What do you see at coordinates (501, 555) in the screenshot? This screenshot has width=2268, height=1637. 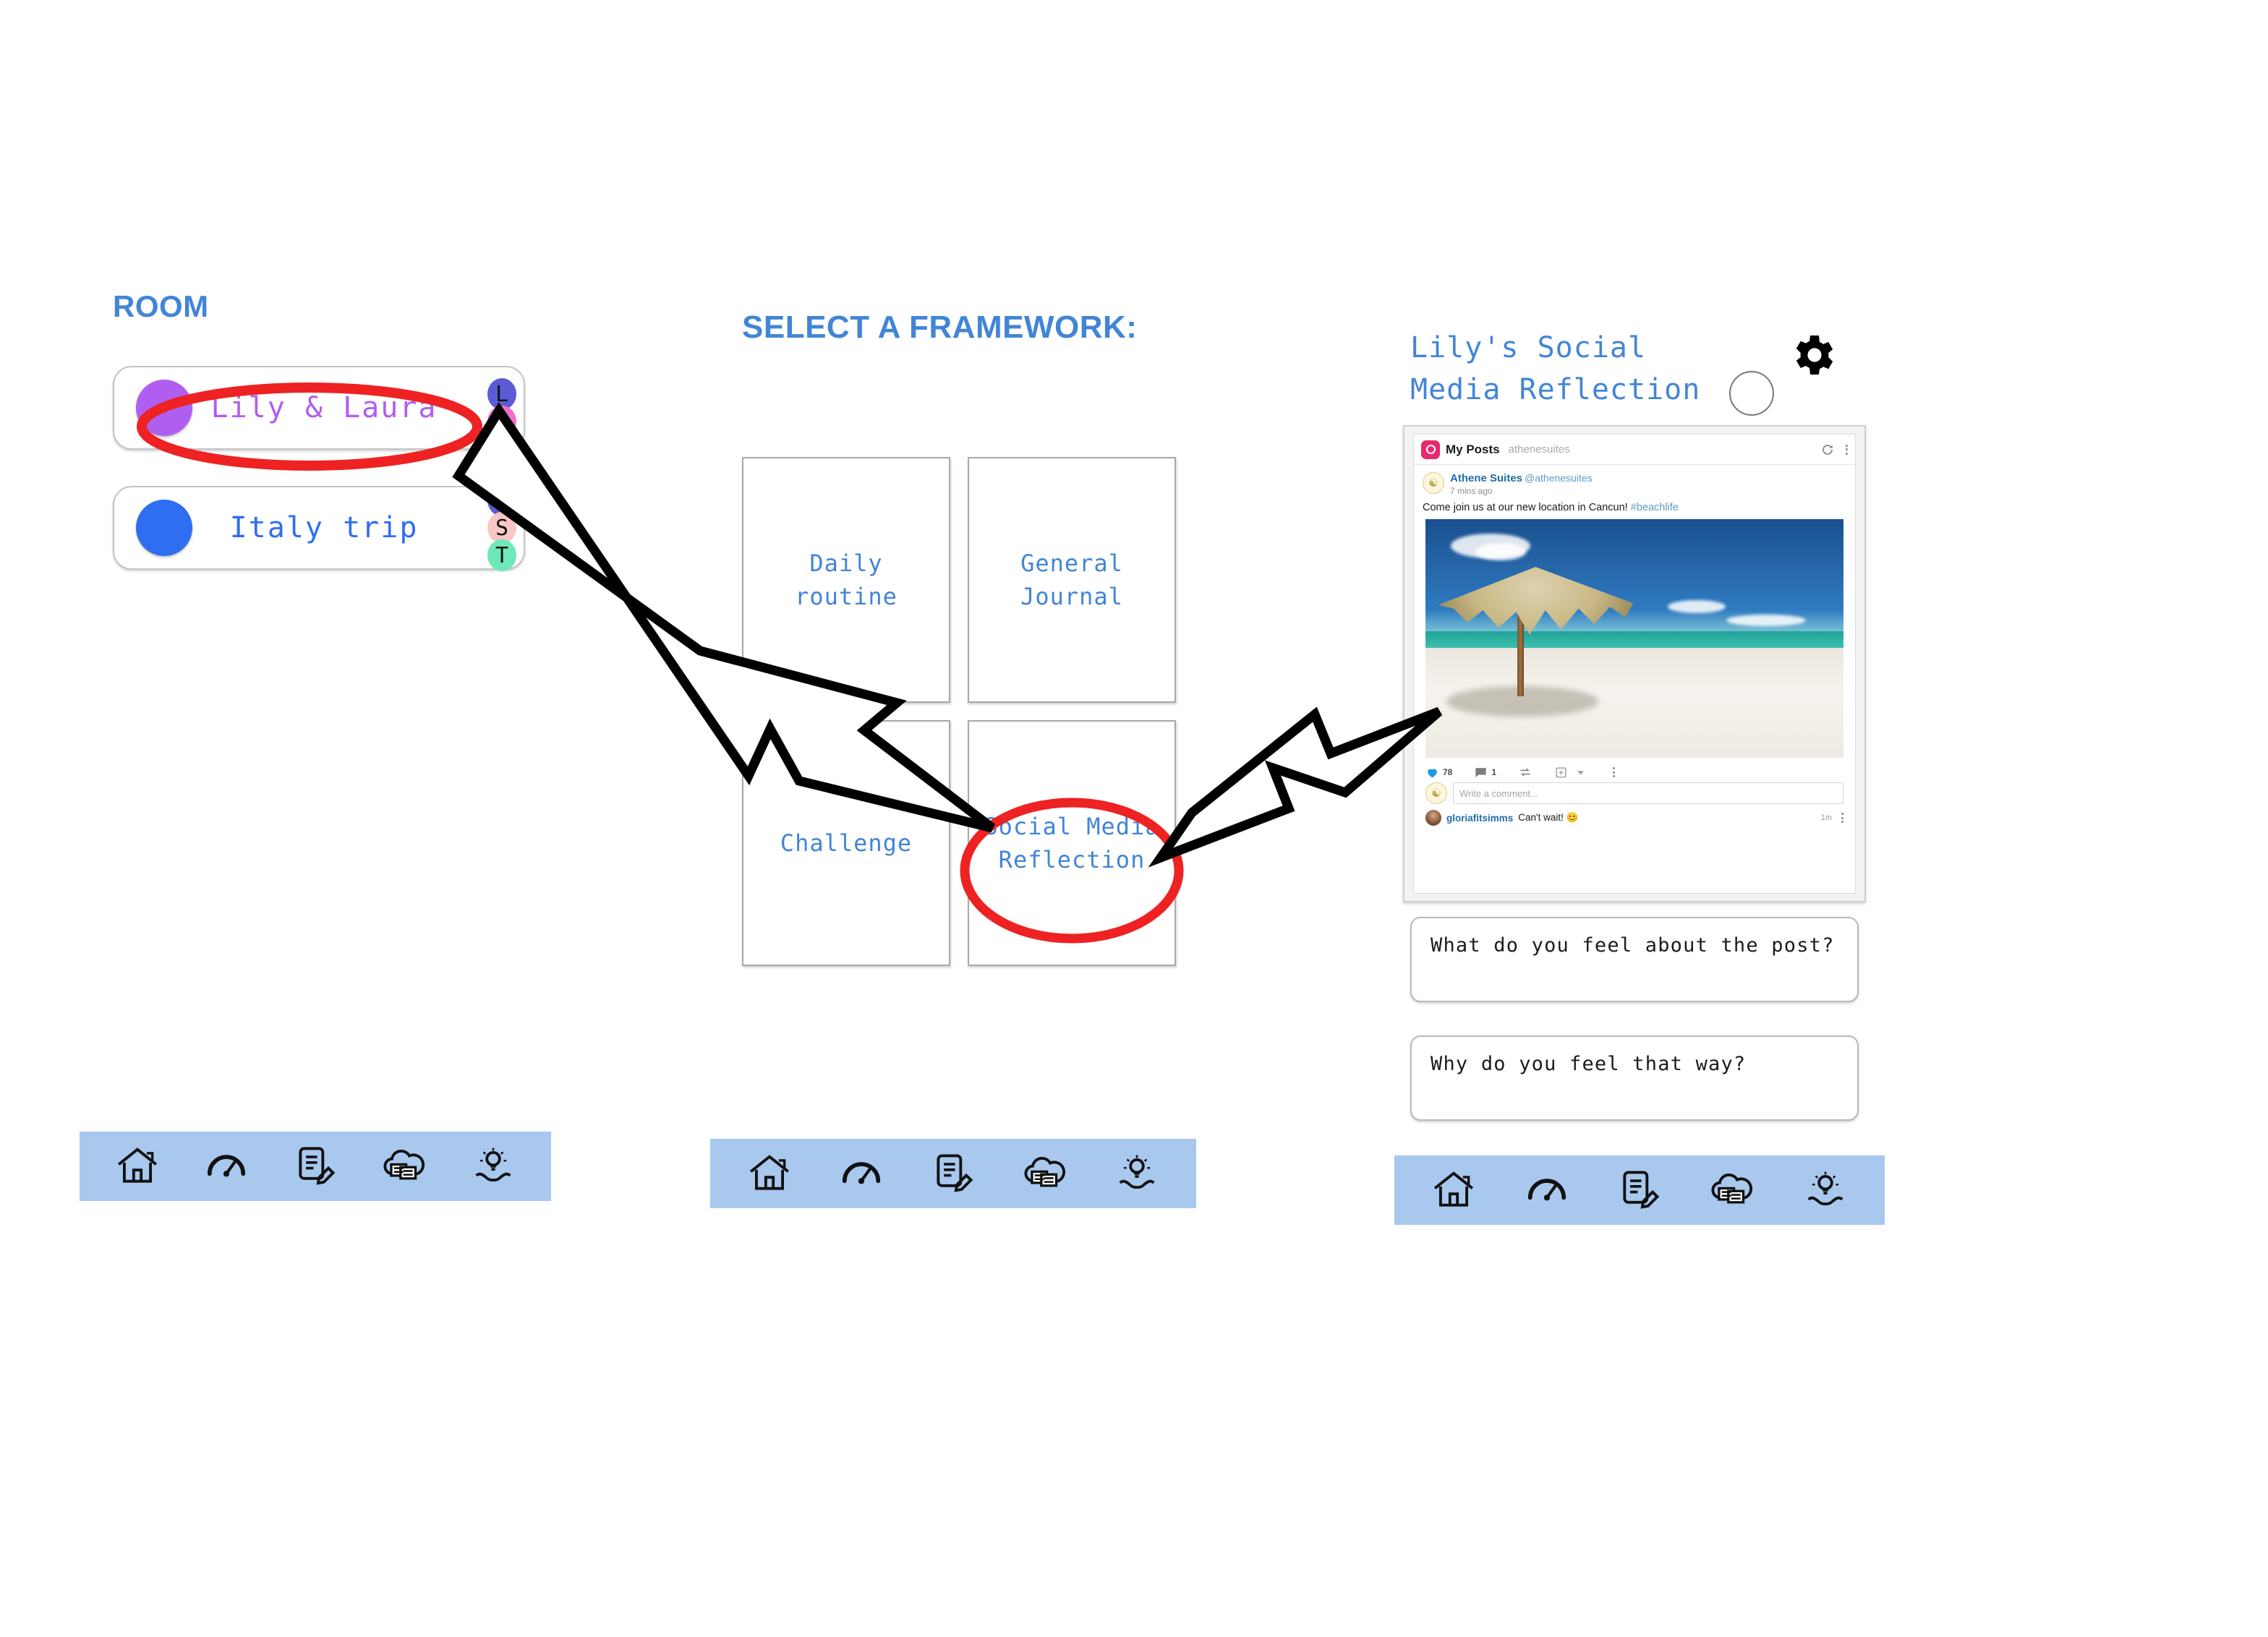 I see `member-badge: T` at bounding box center [501, 555].